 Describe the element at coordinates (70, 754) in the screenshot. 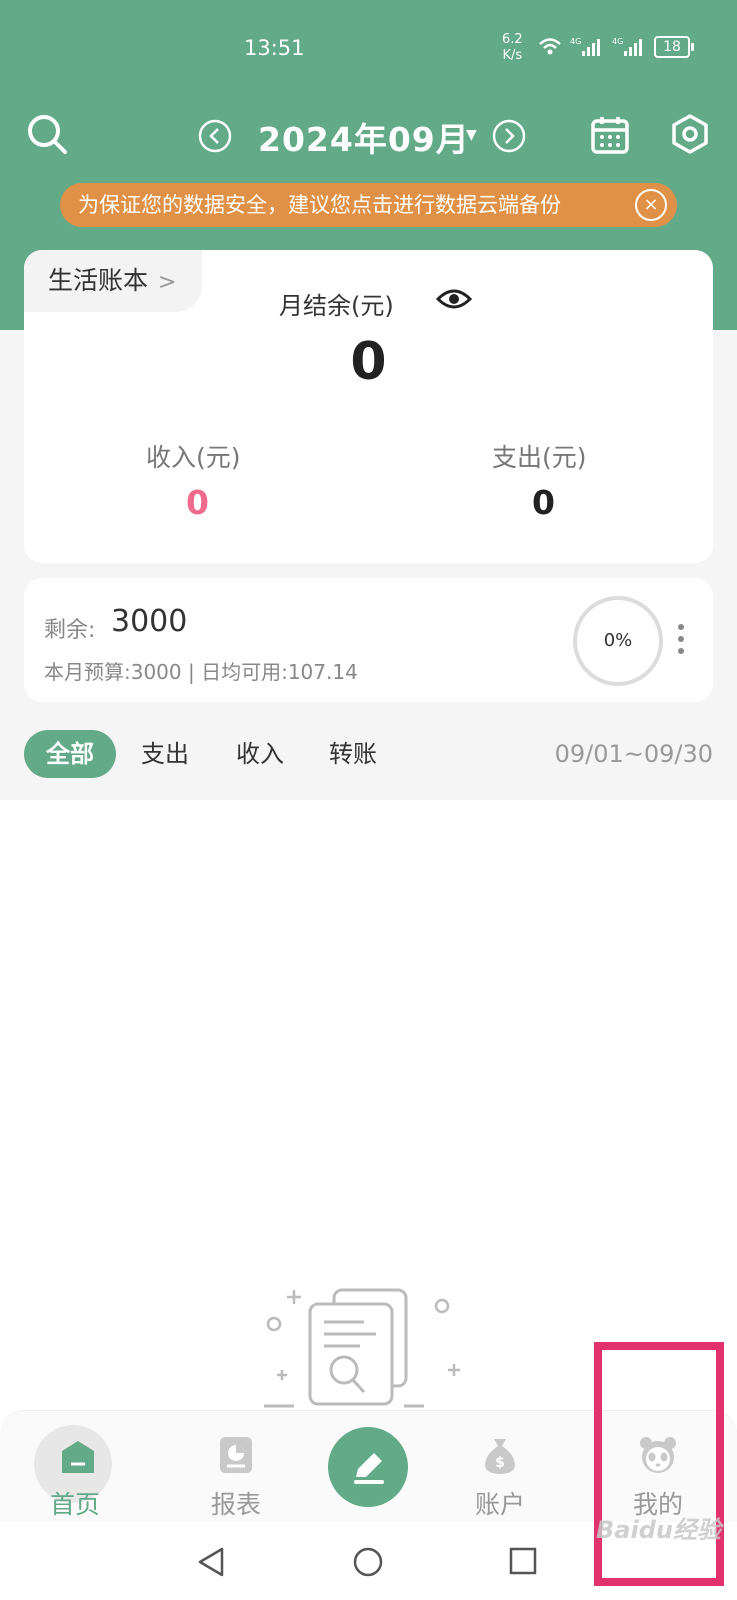

I see `filter-tab-all: 全部` at that location.